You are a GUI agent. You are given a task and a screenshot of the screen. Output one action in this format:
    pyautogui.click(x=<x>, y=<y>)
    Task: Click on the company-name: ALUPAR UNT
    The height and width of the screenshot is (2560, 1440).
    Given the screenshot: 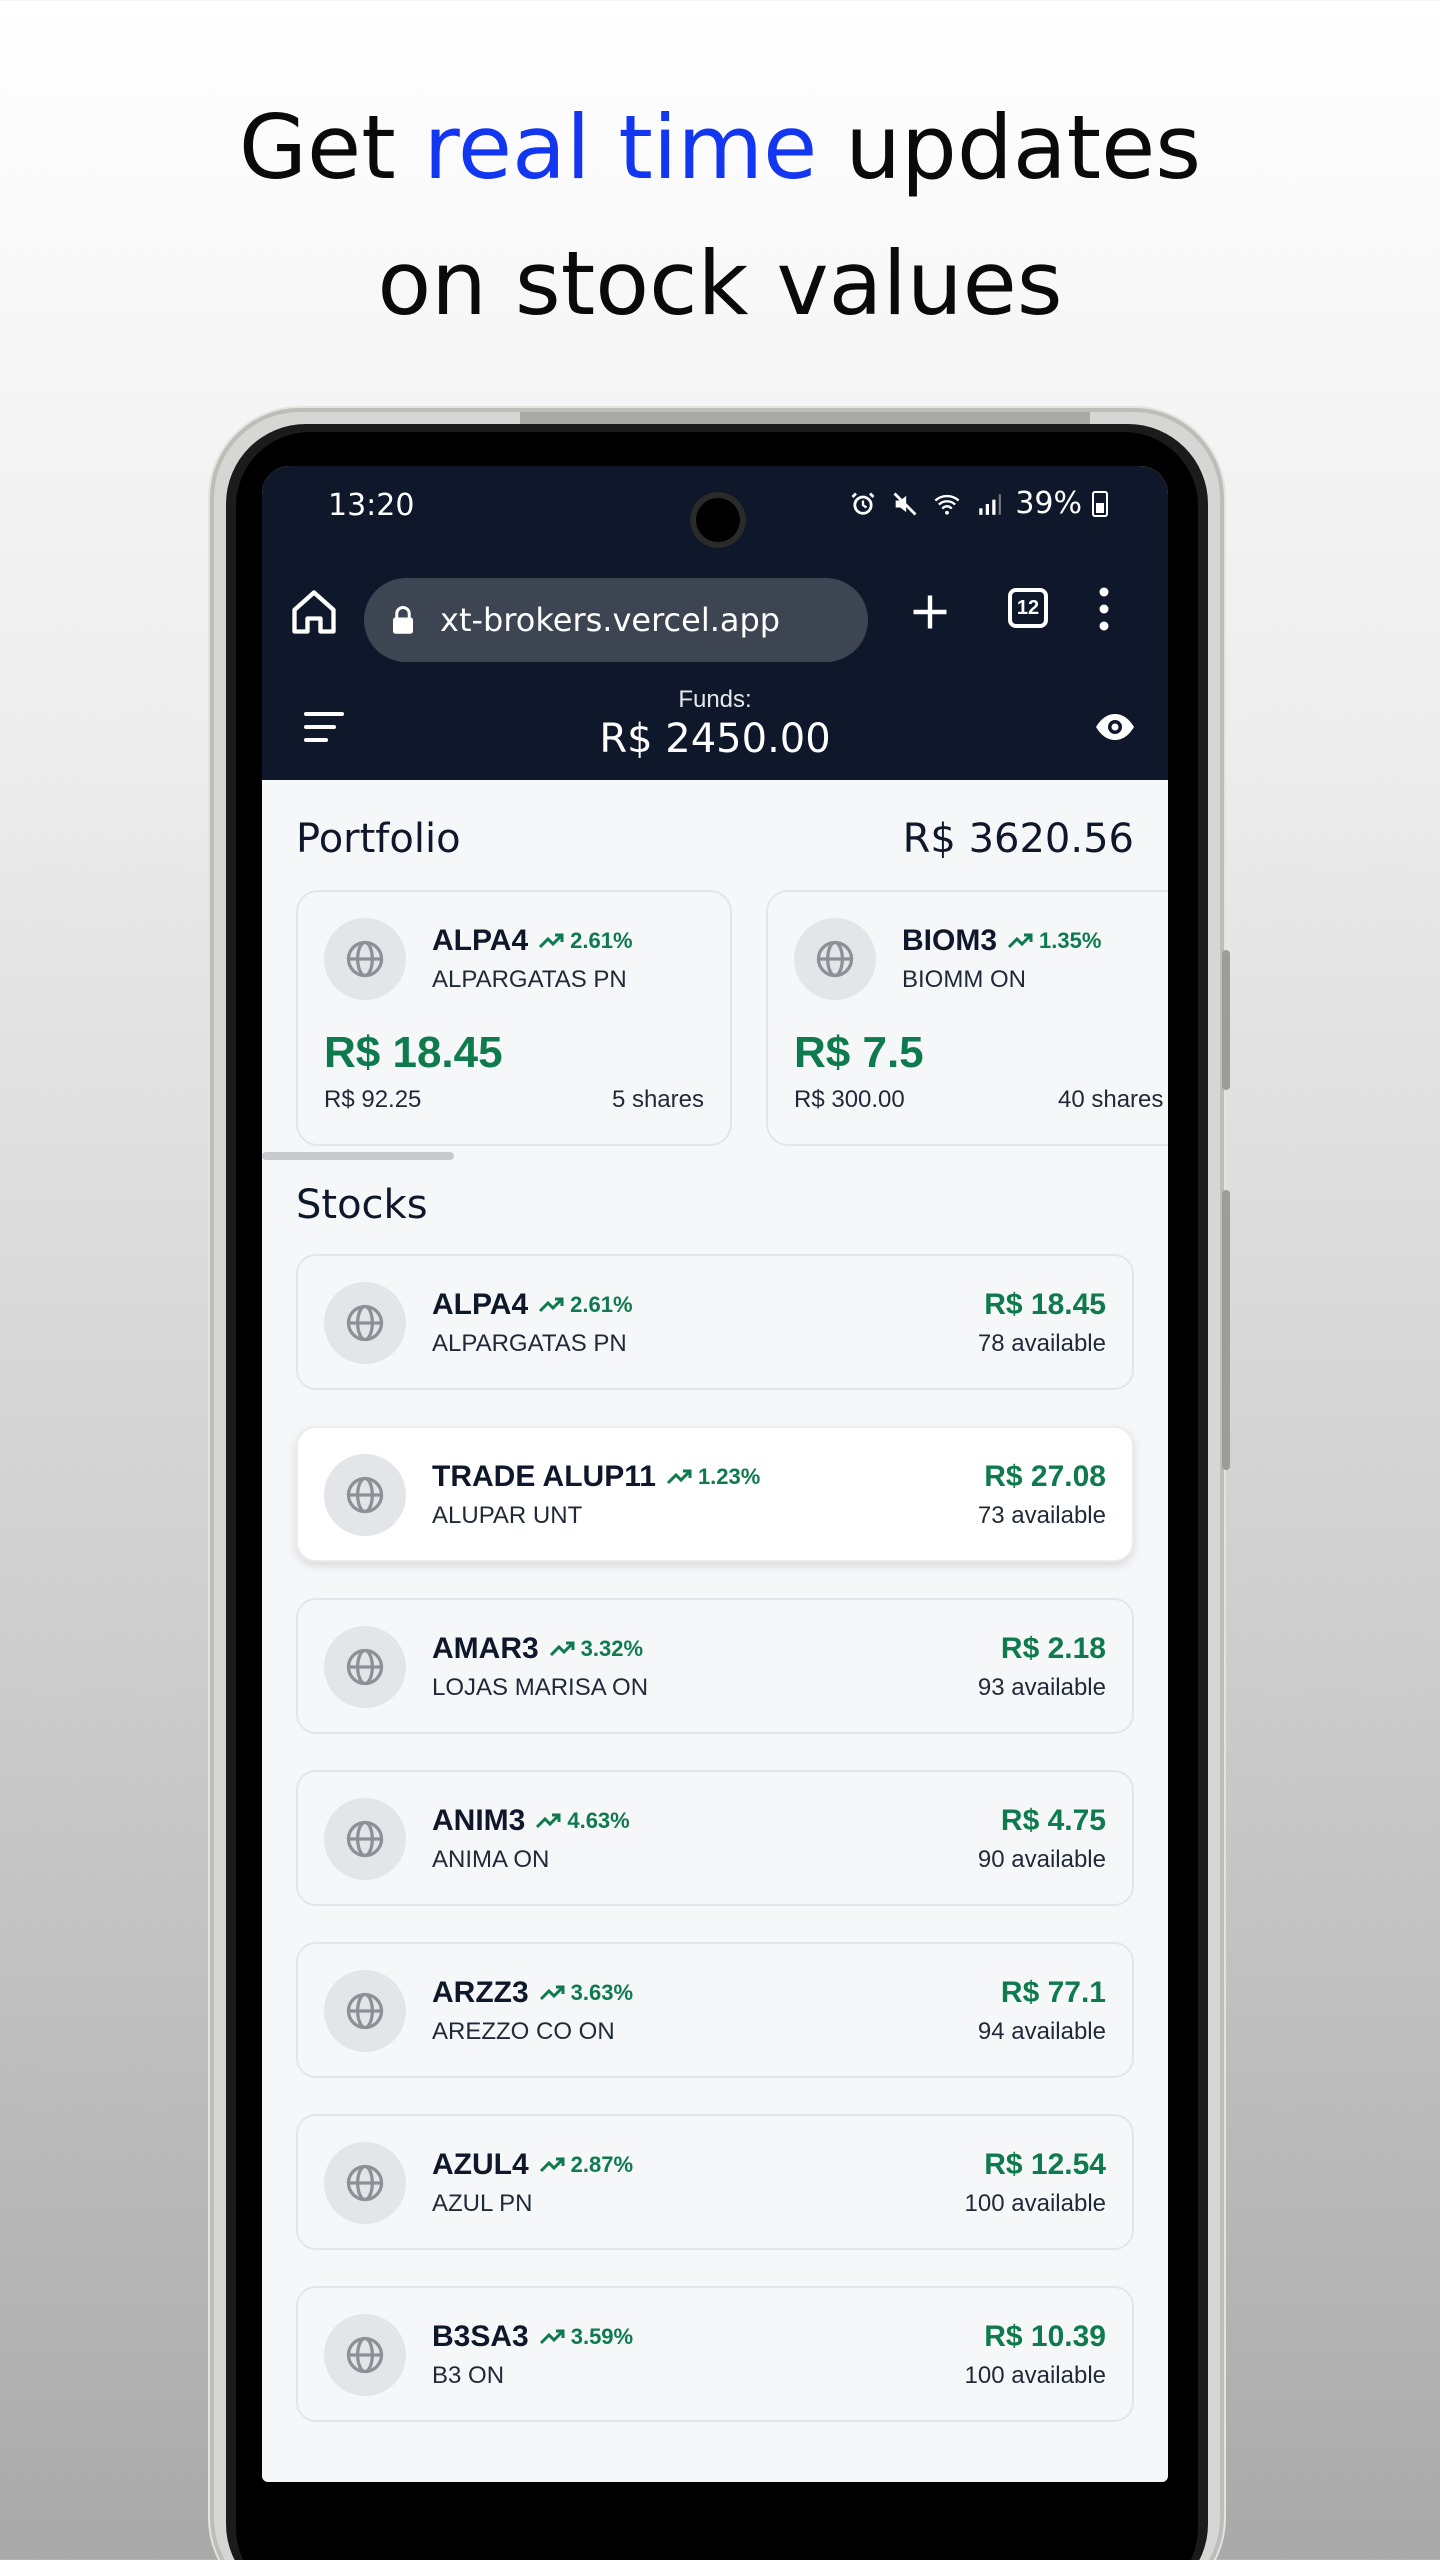 What is the action you would take?
    pyautogui.click(x=507, y=1515)
    